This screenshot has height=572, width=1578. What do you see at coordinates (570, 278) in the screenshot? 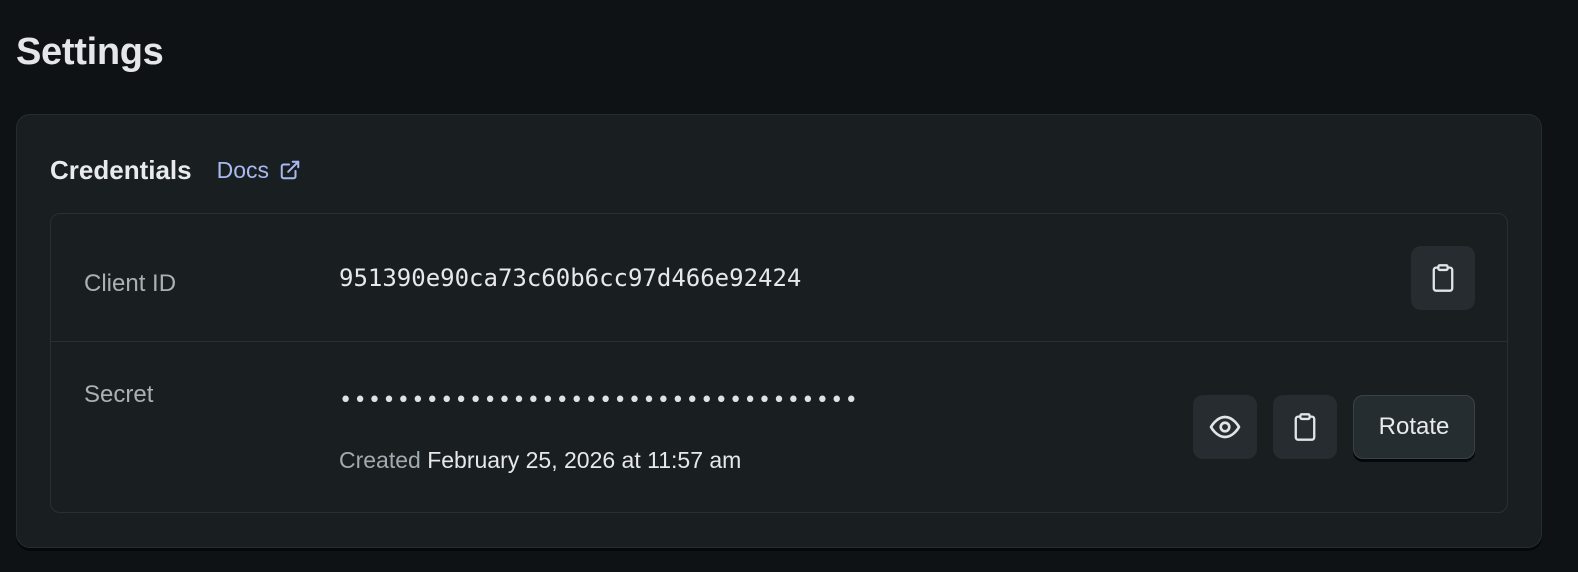
I see `client-id-value: 951390e90ca73c60b6cc97d466e92424` at bounding box center [570, 278].